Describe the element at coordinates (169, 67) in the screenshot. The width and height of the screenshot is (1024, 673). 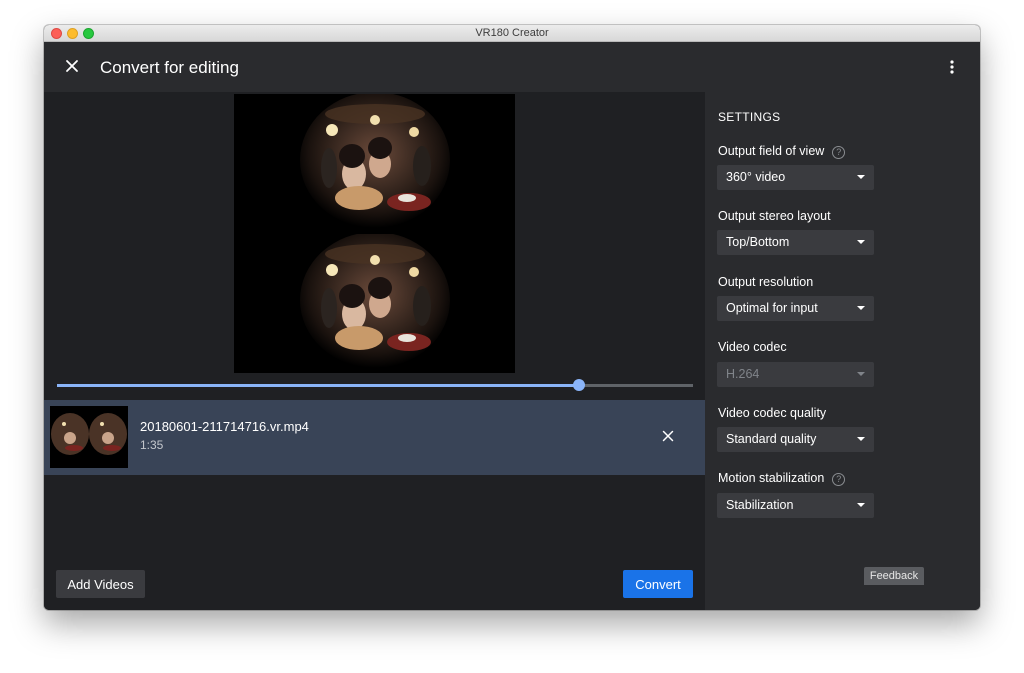
I see `page-title: Convert for editing` at that location.